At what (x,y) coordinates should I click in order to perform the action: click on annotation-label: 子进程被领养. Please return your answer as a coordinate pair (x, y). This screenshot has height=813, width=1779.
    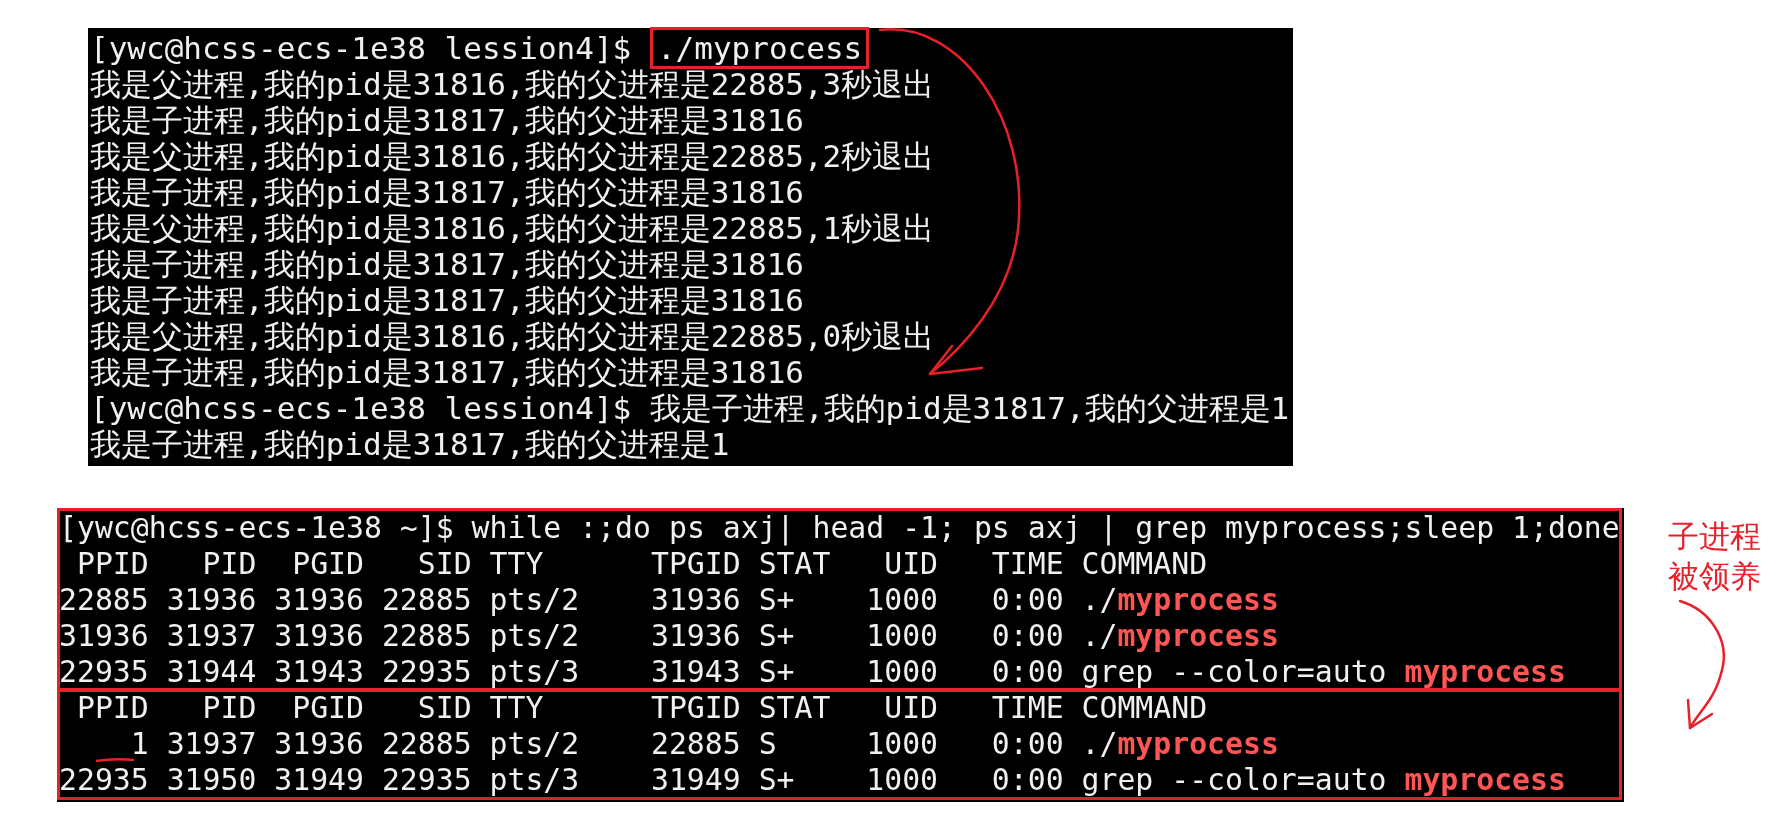
    Looking at the image, I should click on (1714, 556).